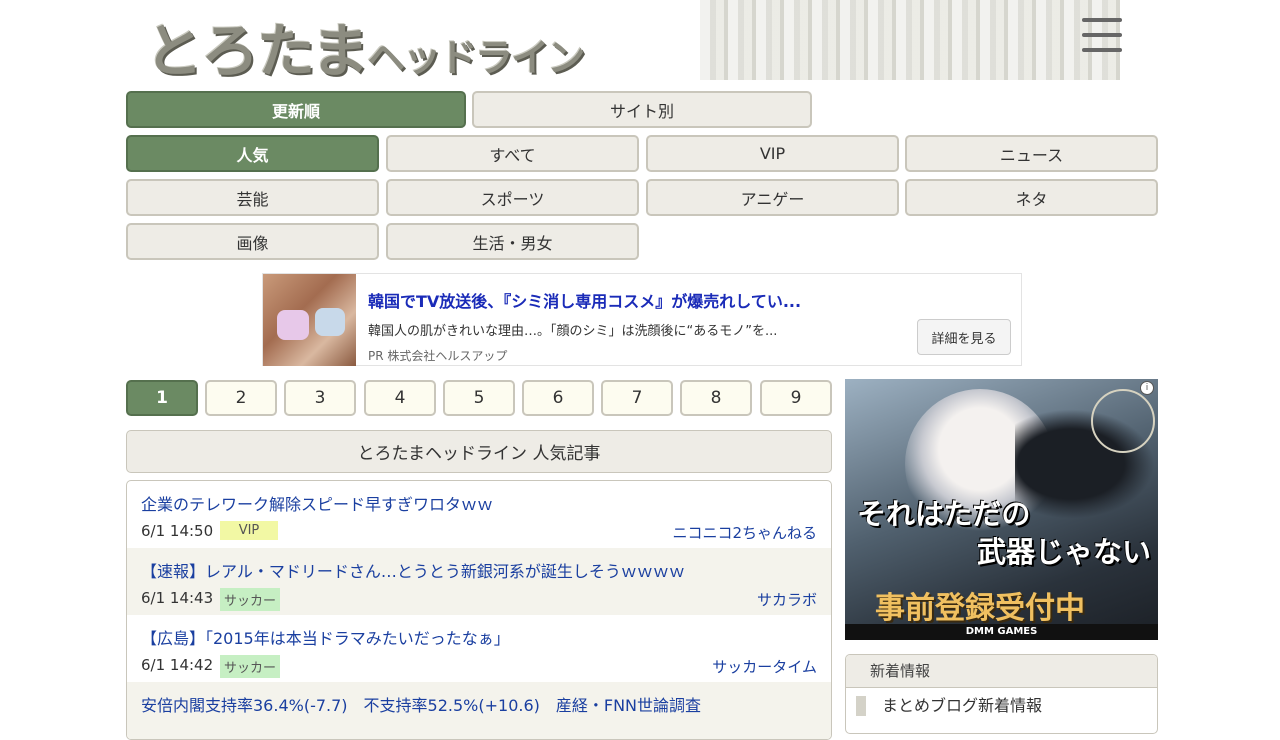  What do you see at coordinates (309, 320) in the screenshot?
I see `ad-image` at bounding box center [309, 320].